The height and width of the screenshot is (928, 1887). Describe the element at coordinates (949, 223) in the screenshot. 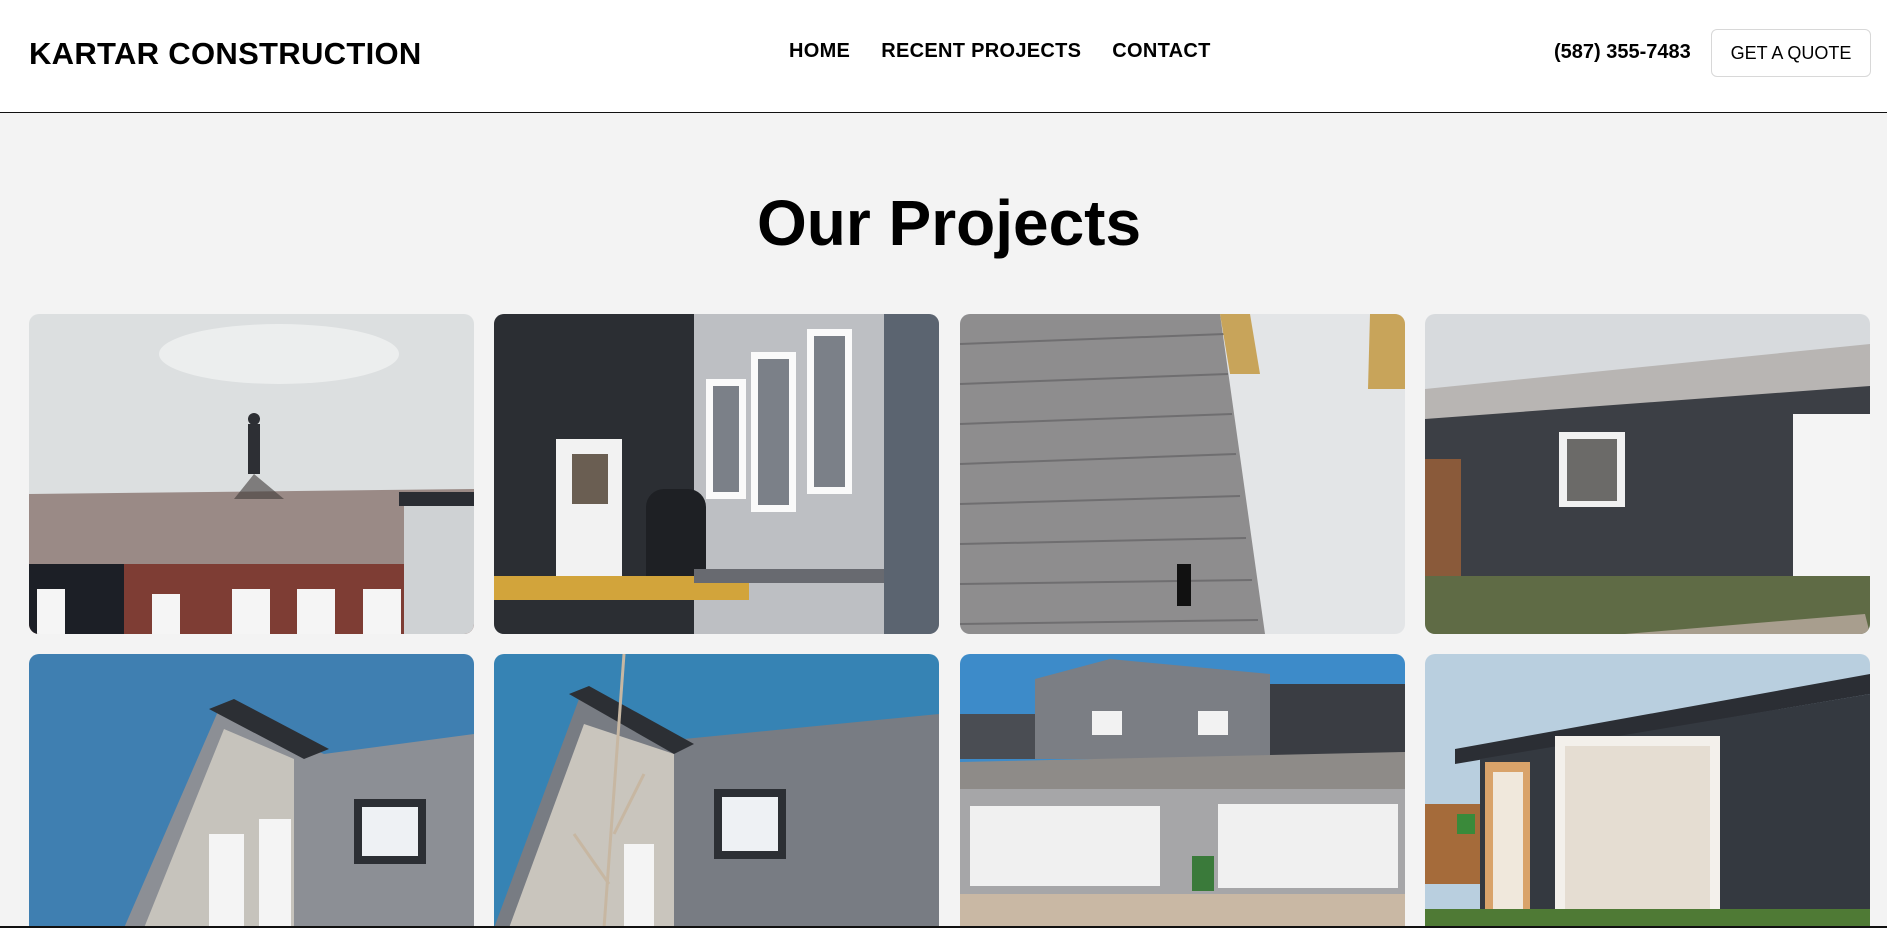

I see `page-title: Our Projects` at that location.